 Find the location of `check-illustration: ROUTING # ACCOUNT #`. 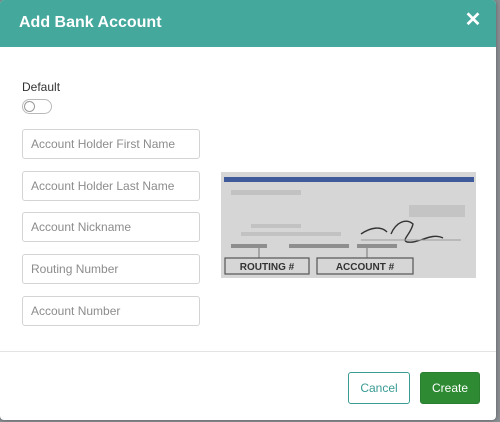

check-illustration: ROUTING # ACCOUNT # is located at coordinates (348, 225).